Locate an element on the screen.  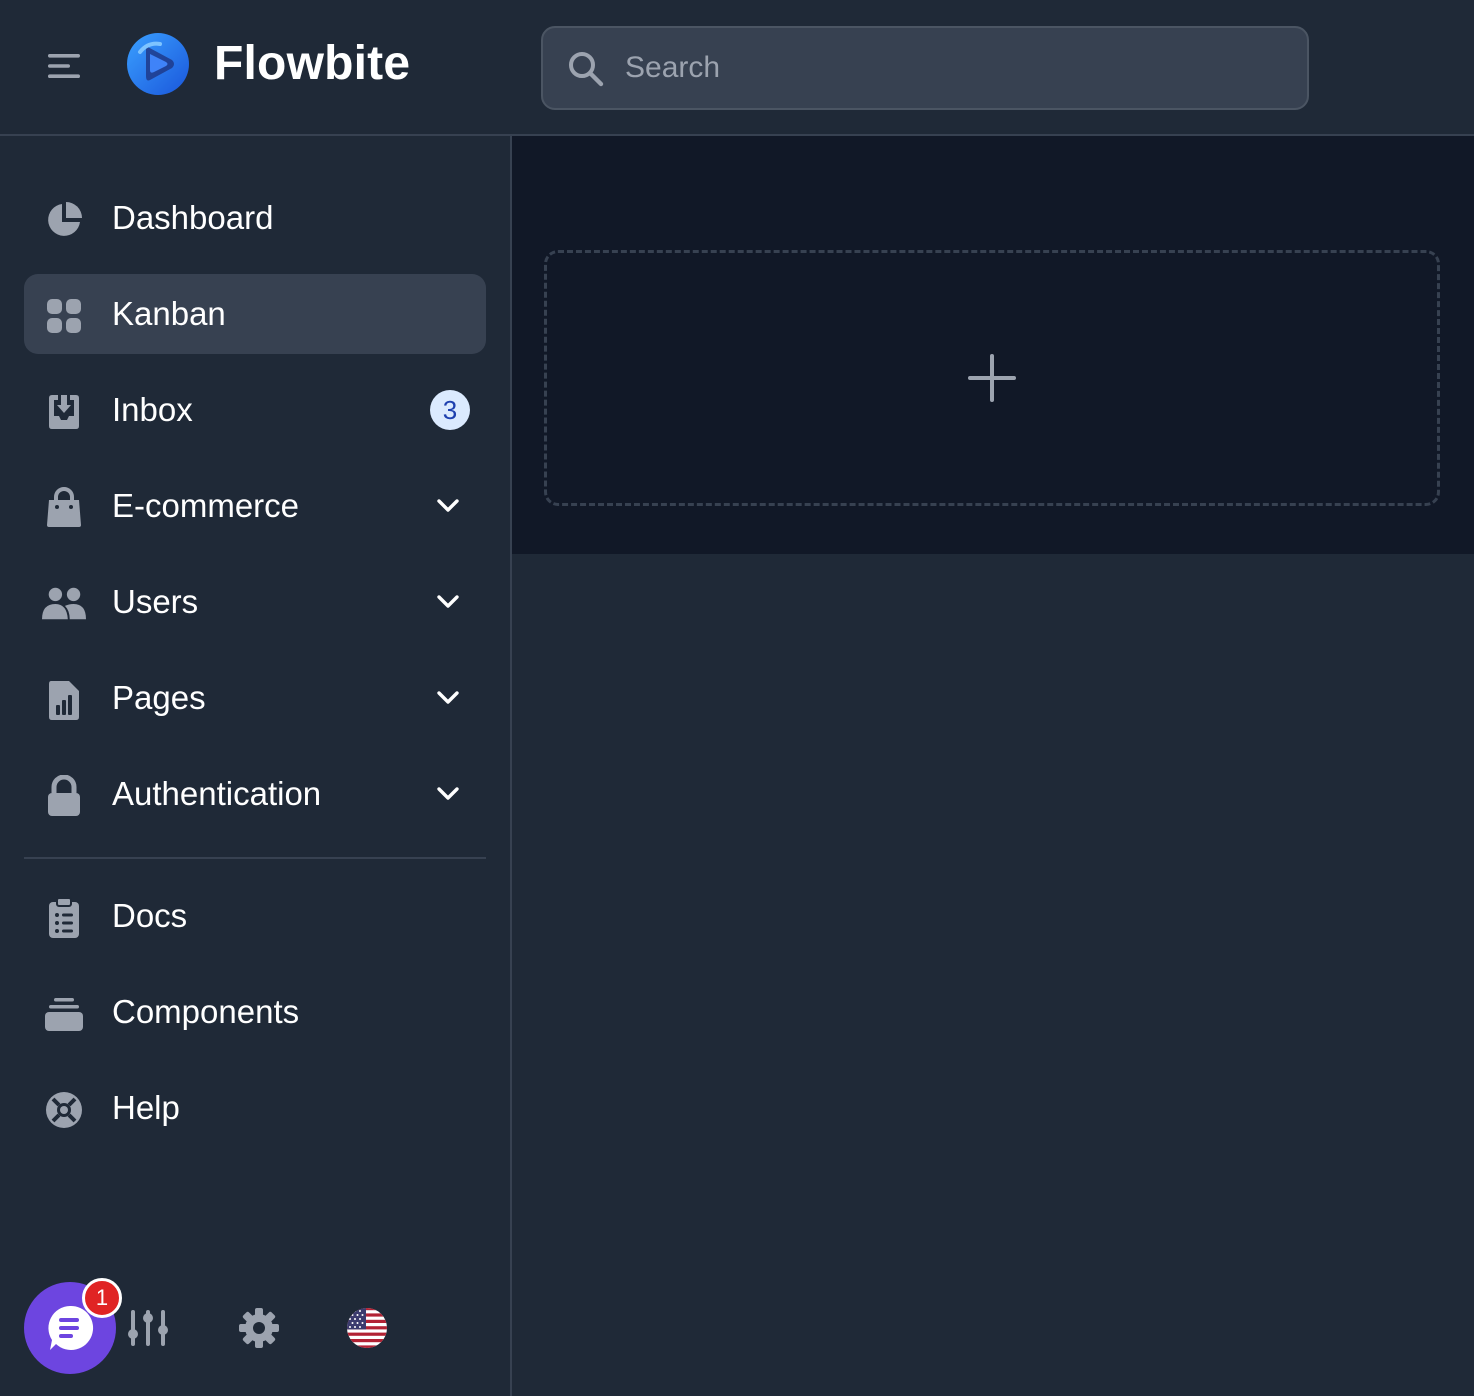
clipboard-list-icon is located at coordinates (64, 918).